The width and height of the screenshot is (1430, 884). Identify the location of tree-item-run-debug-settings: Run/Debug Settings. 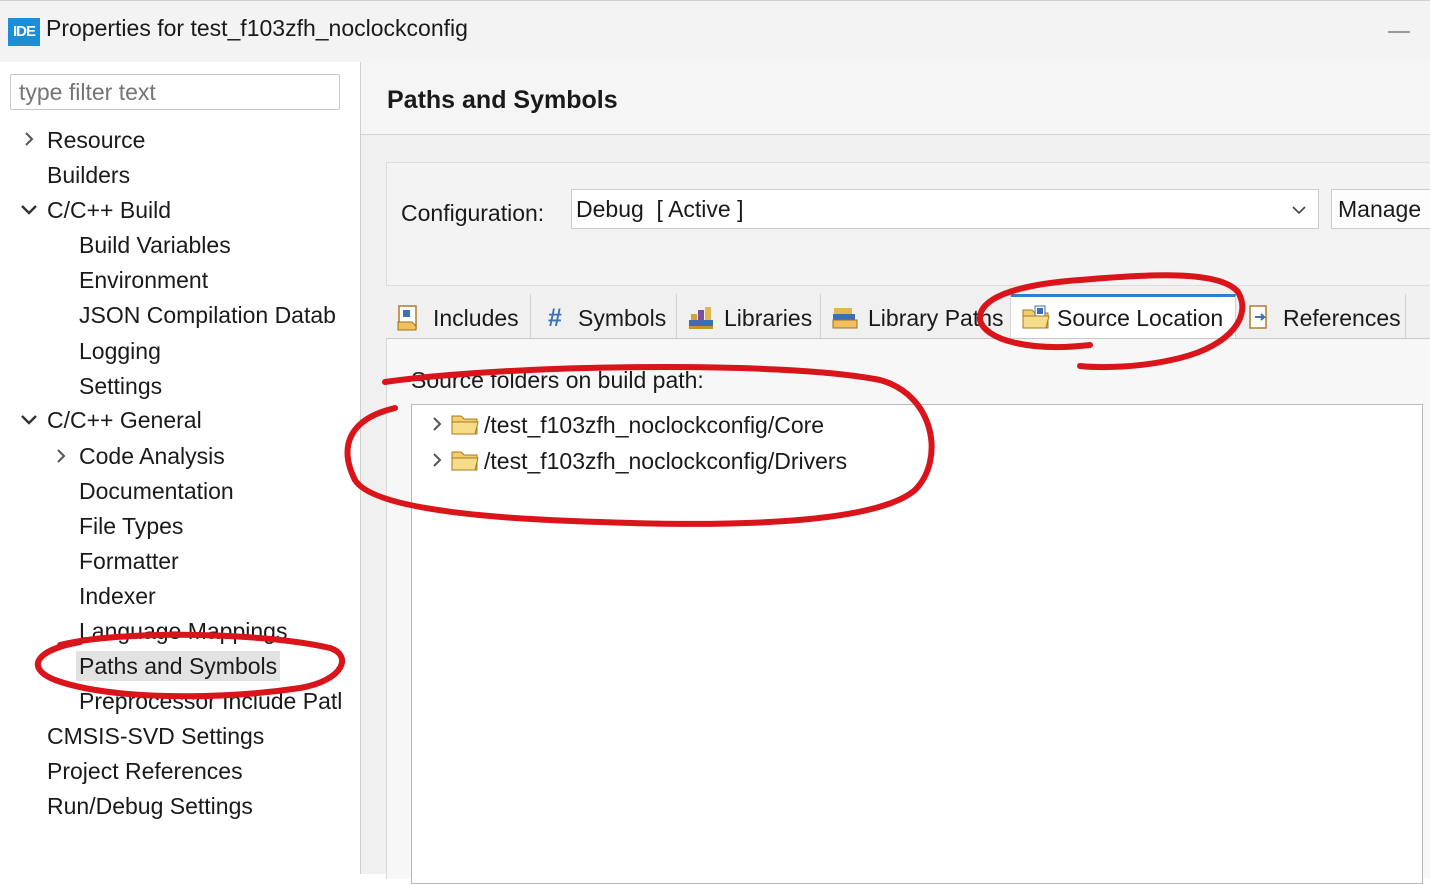
(150, 806).